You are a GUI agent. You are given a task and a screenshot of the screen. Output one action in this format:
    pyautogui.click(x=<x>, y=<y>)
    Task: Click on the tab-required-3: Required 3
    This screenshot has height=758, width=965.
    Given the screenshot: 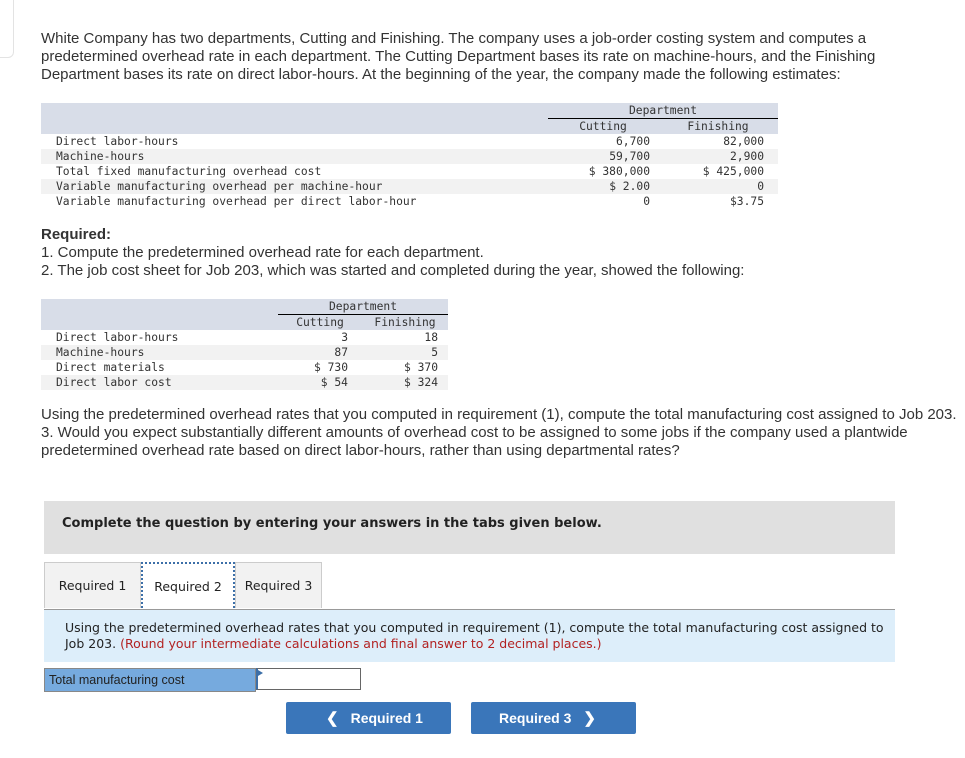 What is the action you would take?
    pyautogui.click(x=278, y=585)
    